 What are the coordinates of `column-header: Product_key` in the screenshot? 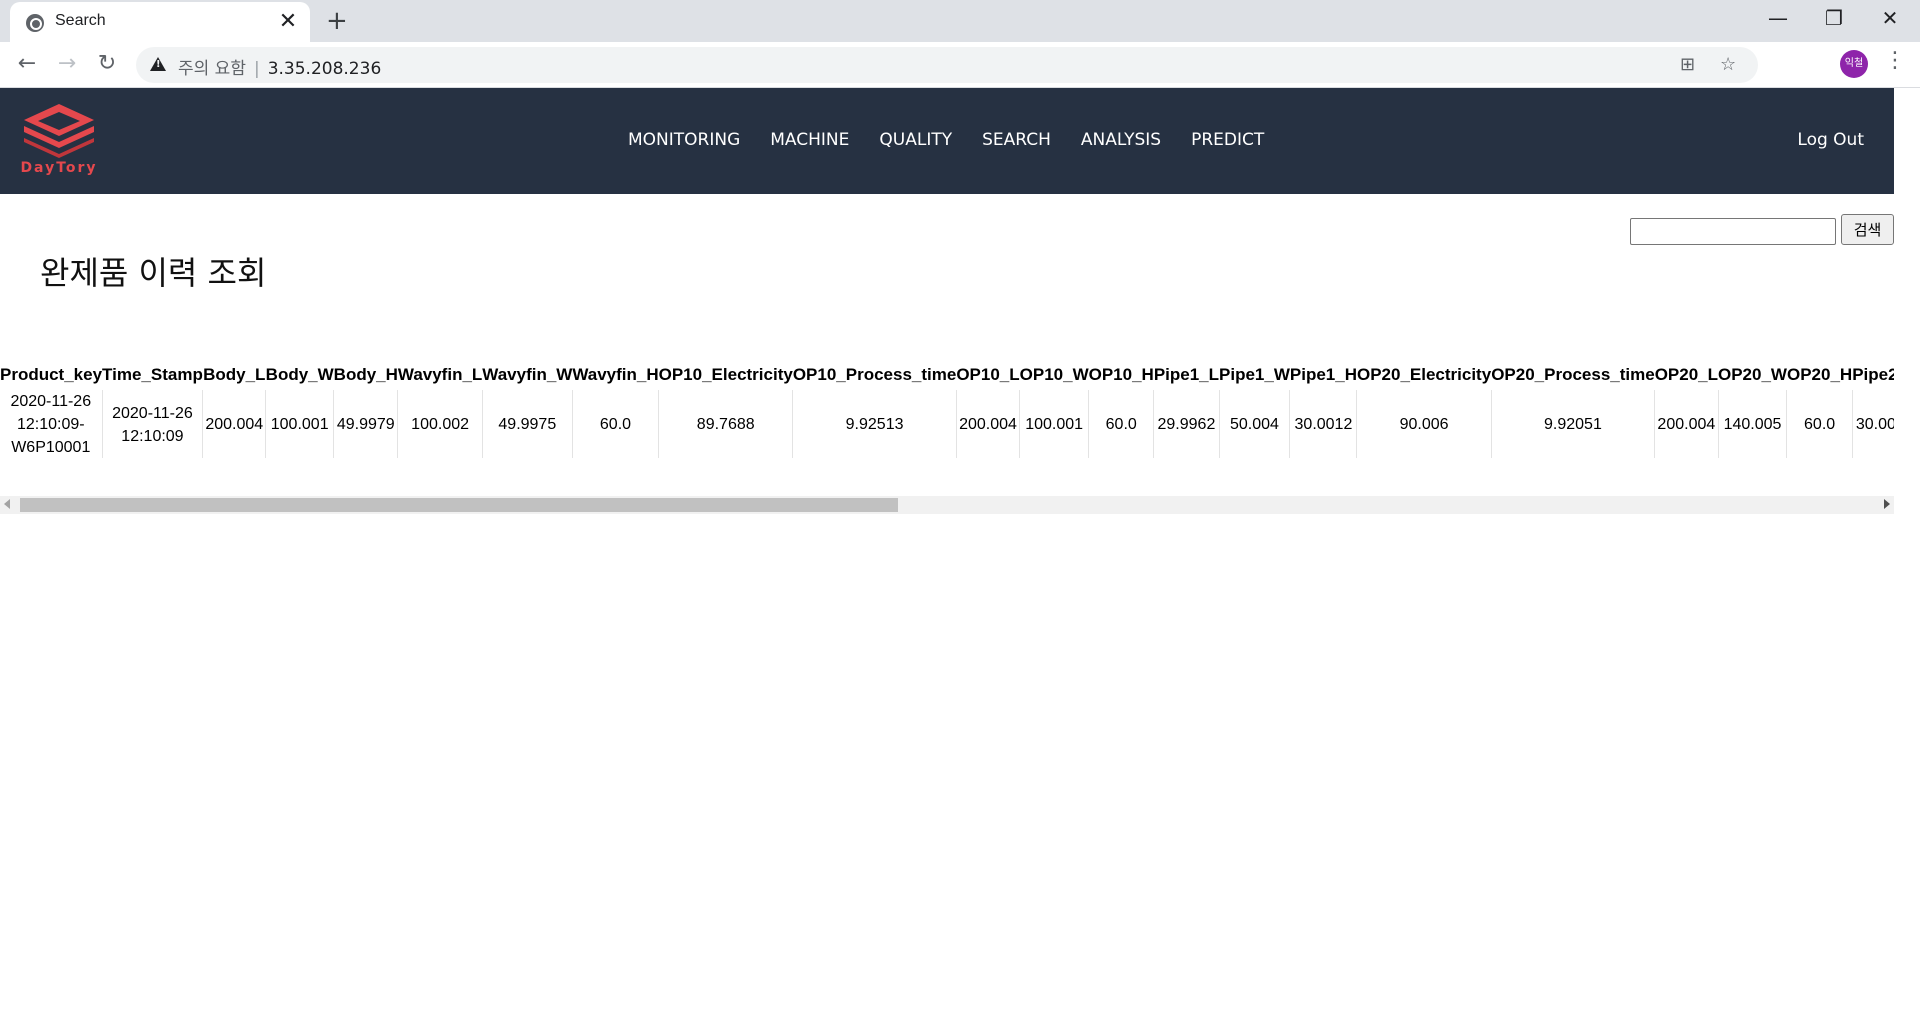 It's located at (51, 374).